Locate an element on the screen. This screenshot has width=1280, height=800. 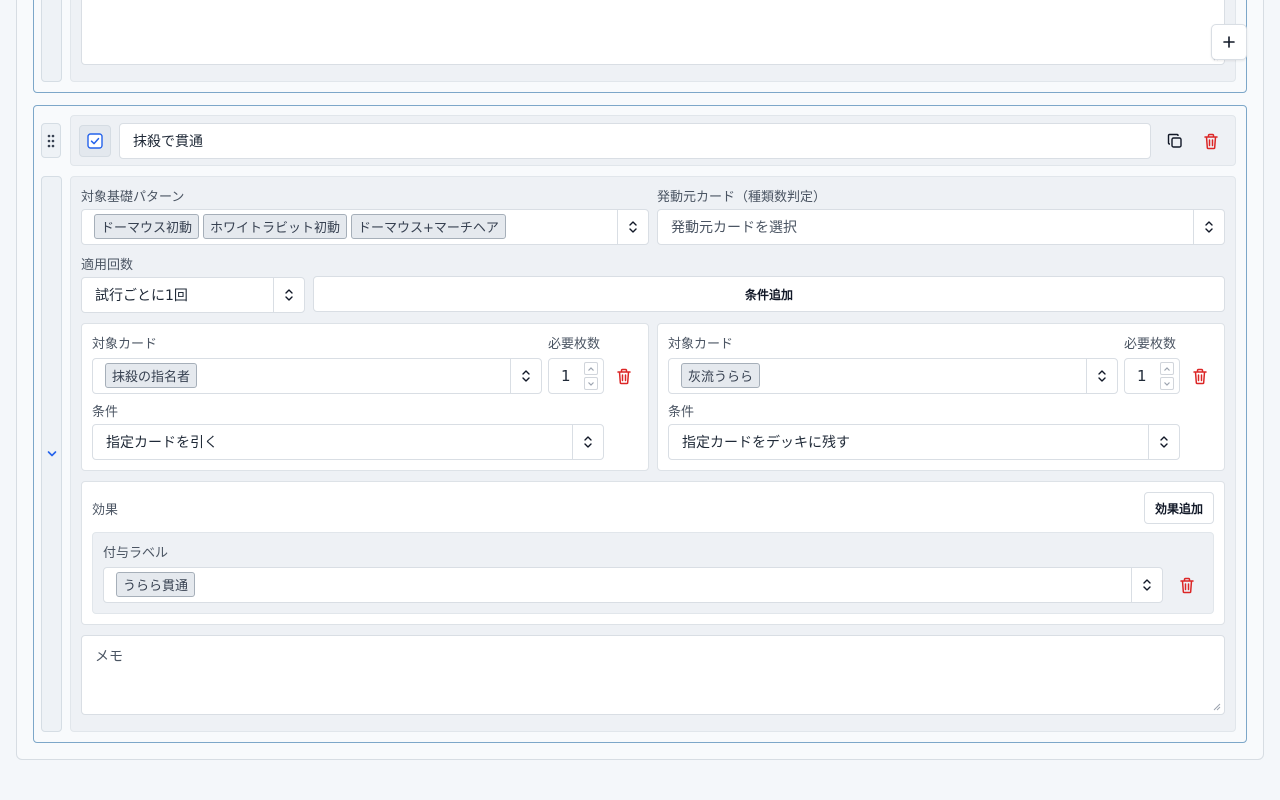
effect-label-dropdown-toggle is located at coordinates (1146, 585).